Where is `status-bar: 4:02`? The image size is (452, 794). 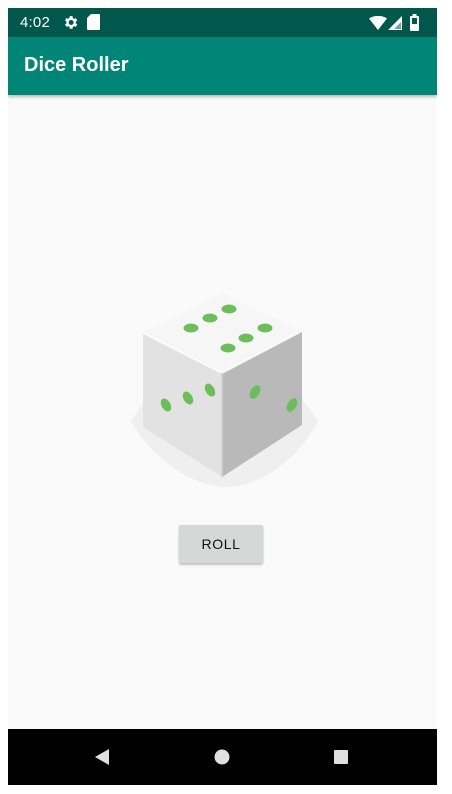
status-bar: 4:02 is located at coordinates (222, 22).